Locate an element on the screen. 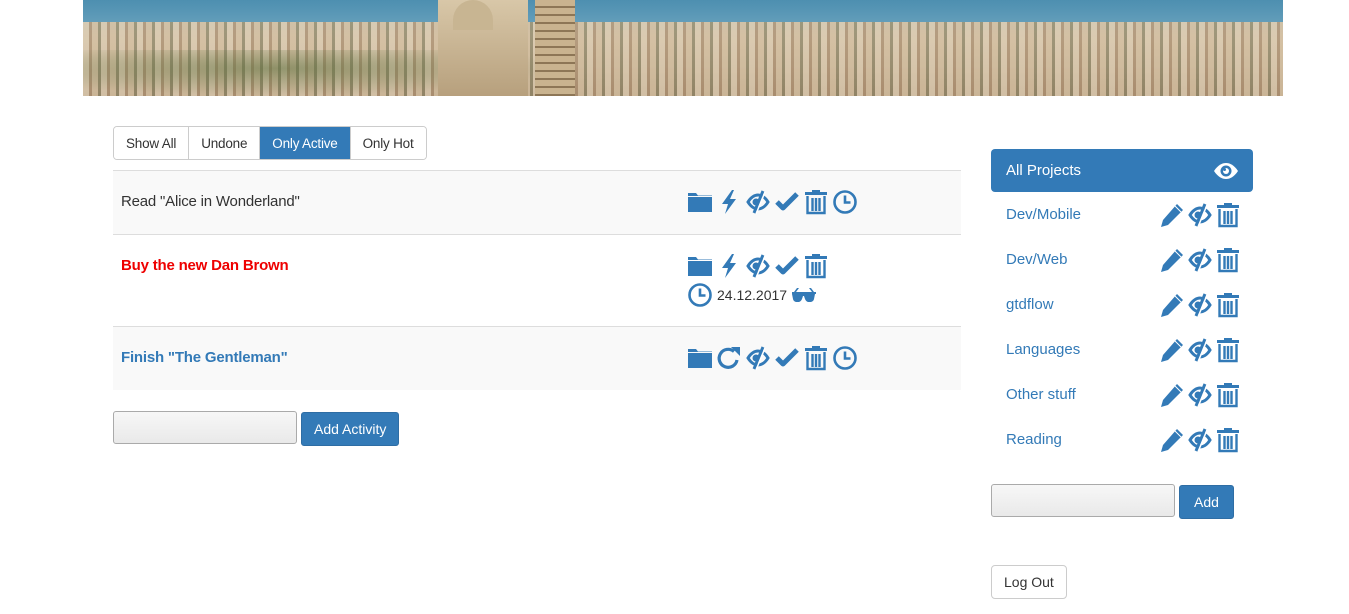 The width and height of the screenshot is (1349, 614). logout-button: Log Out is located at coordinates (1029, 582).